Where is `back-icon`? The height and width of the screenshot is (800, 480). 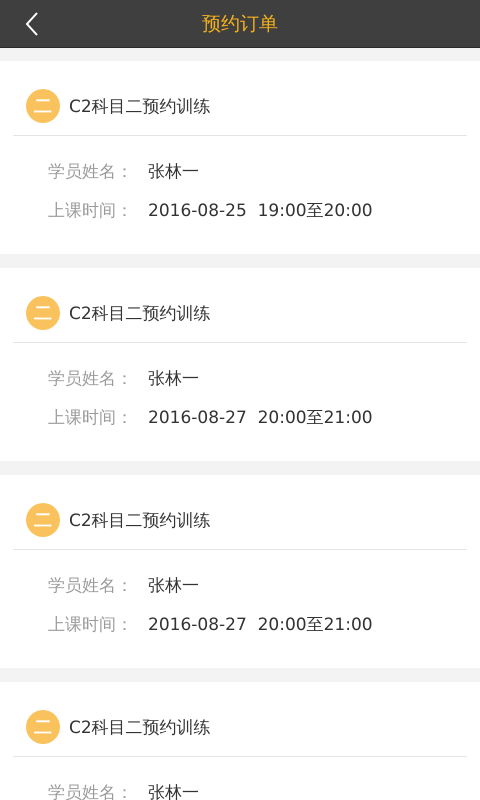
back-icon is located at coordinates (32, 24).